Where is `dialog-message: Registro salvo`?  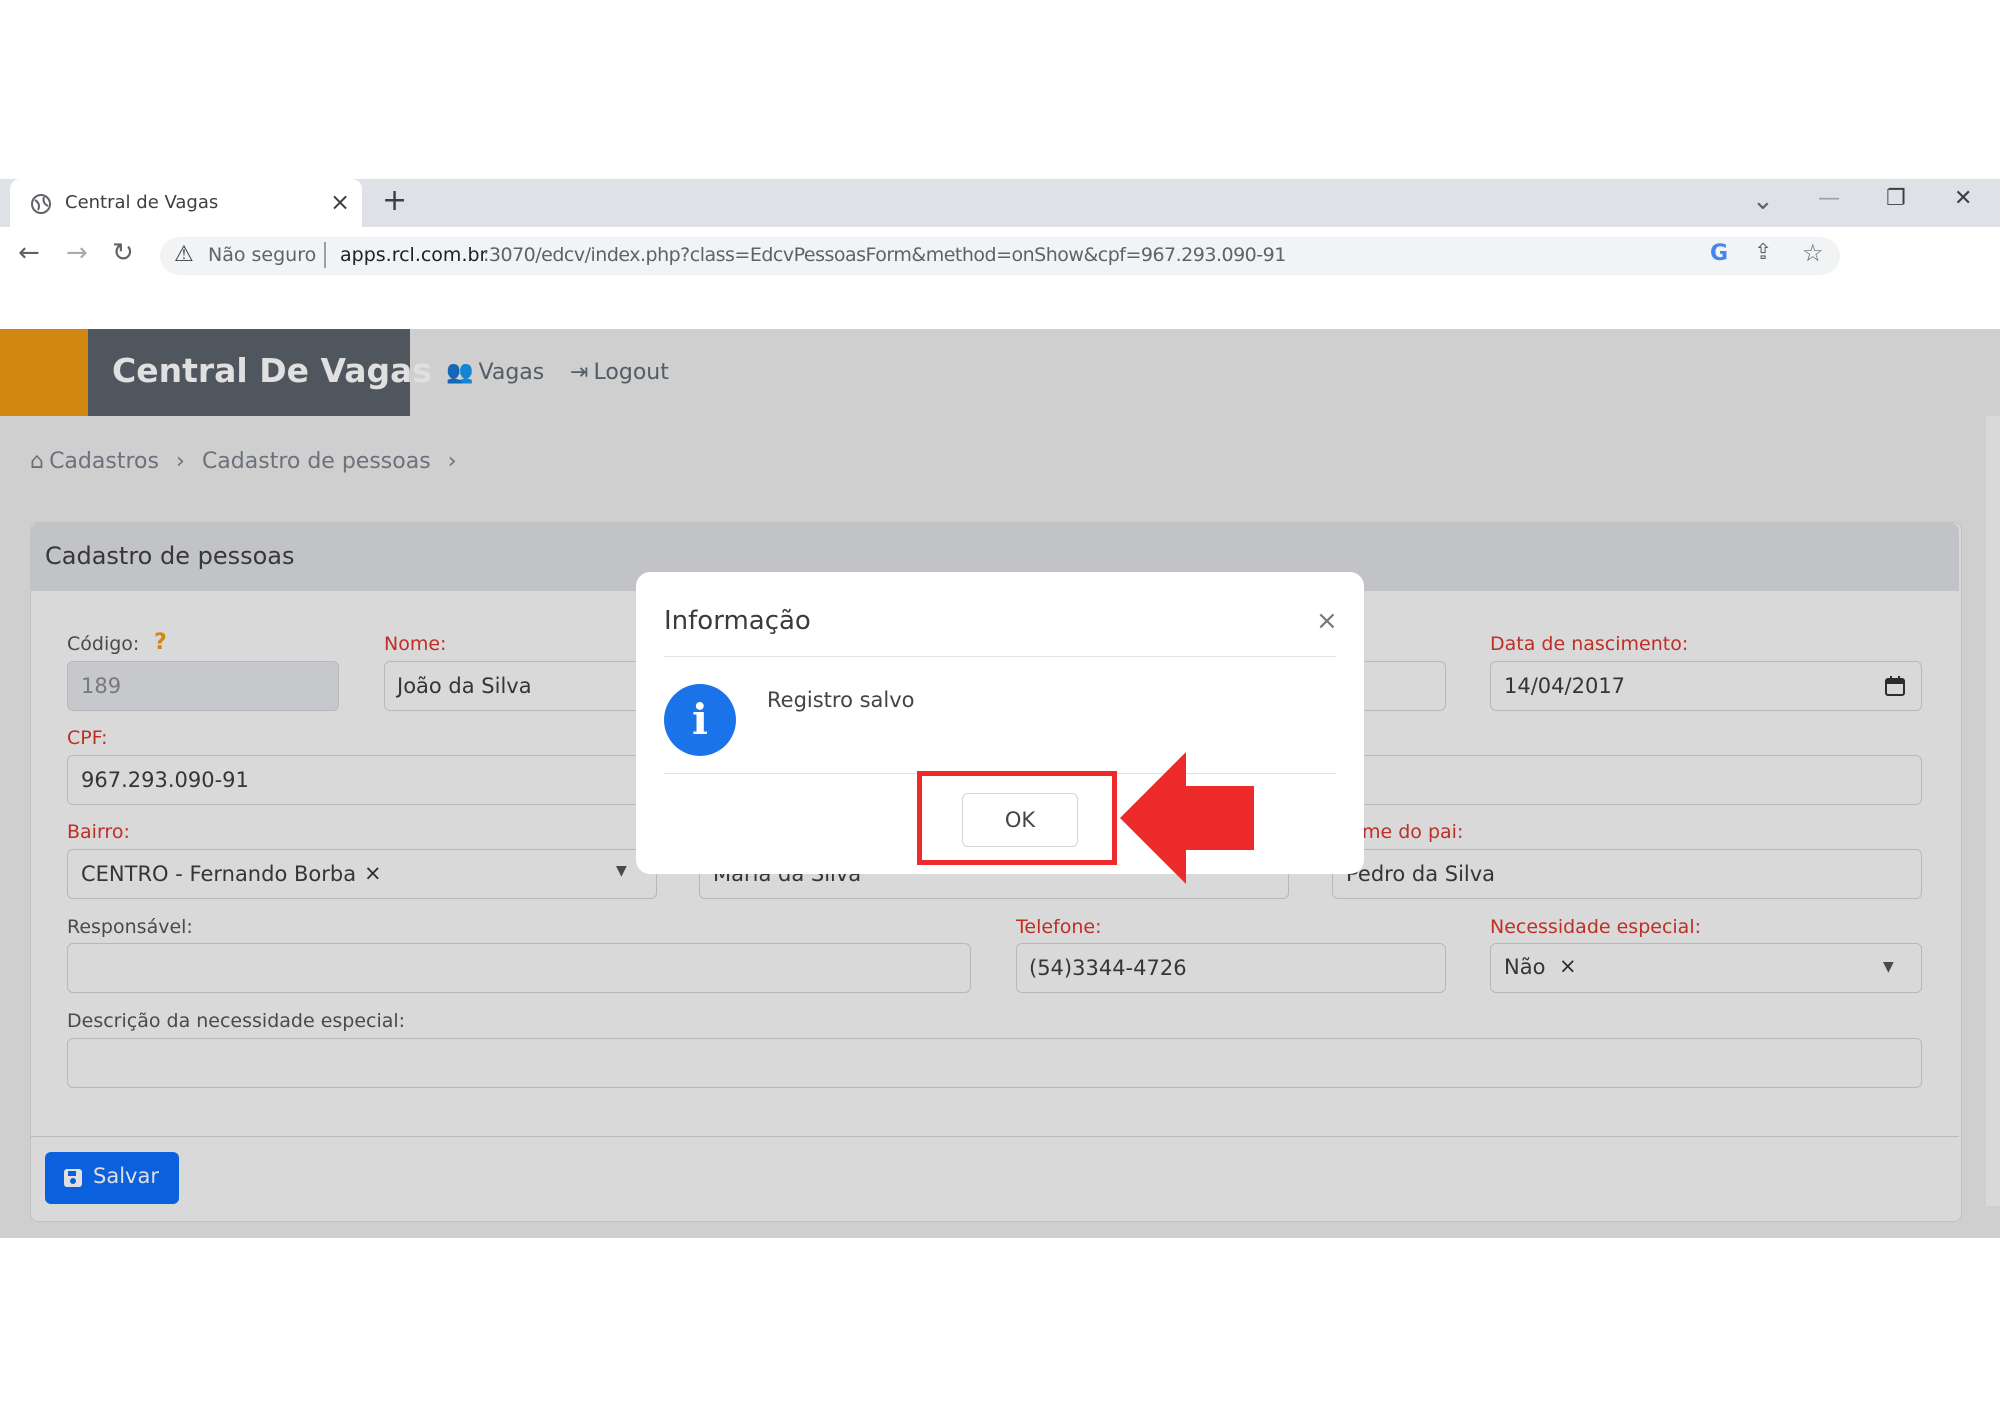
dialog-message: Registro salvo is located at coordinates (841, 700).